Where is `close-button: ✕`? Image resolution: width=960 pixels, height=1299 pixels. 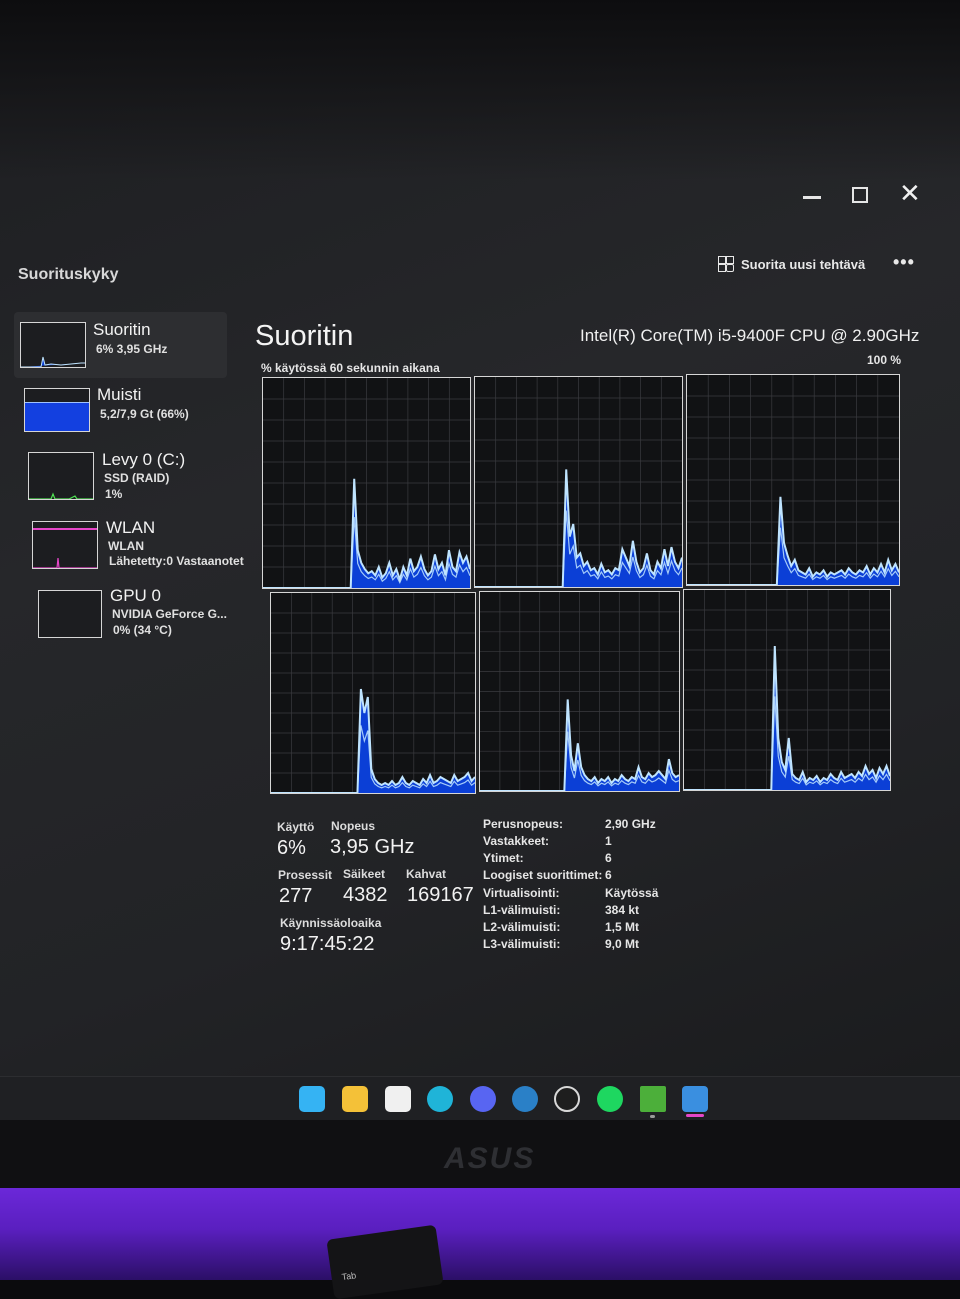 close-button: ✕ is located at coordinates (910, 193).